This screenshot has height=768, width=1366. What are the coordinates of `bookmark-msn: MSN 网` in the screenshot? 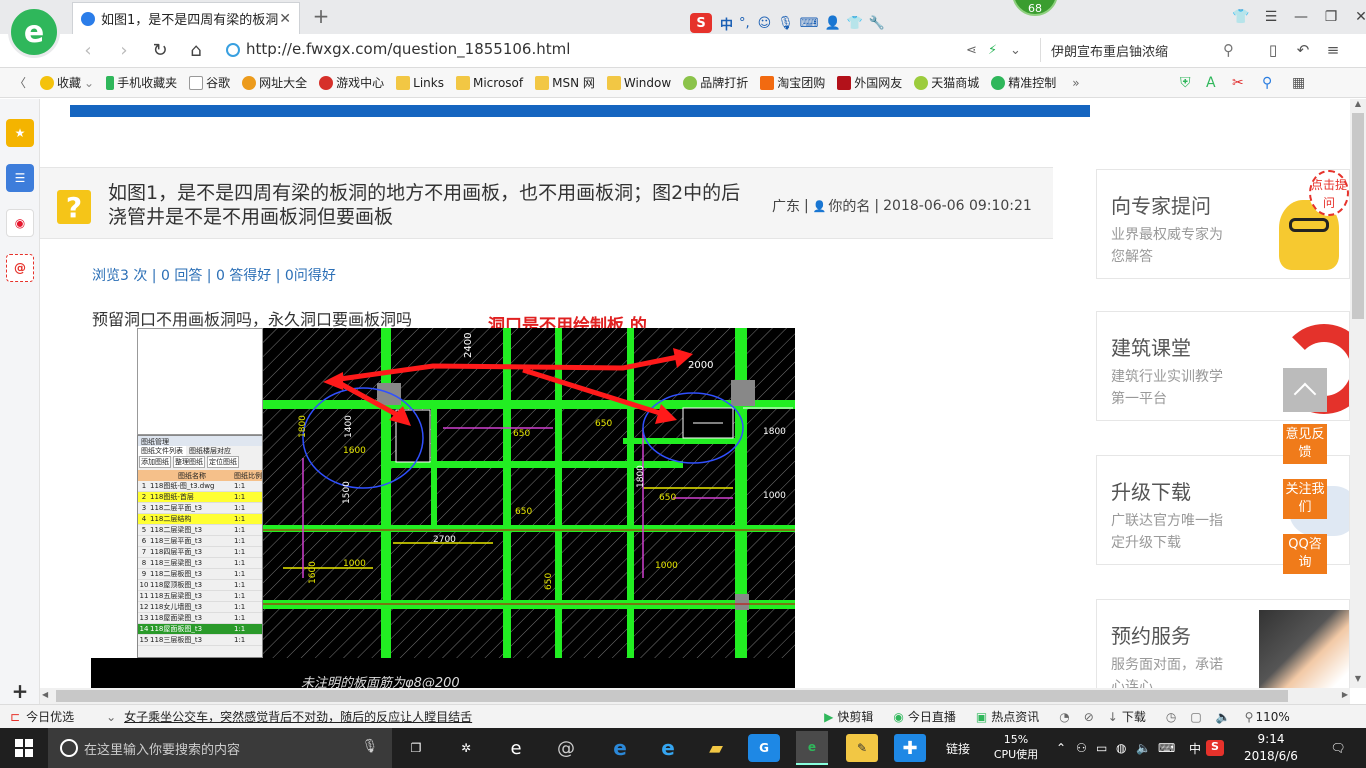 It's located at (565, 82).